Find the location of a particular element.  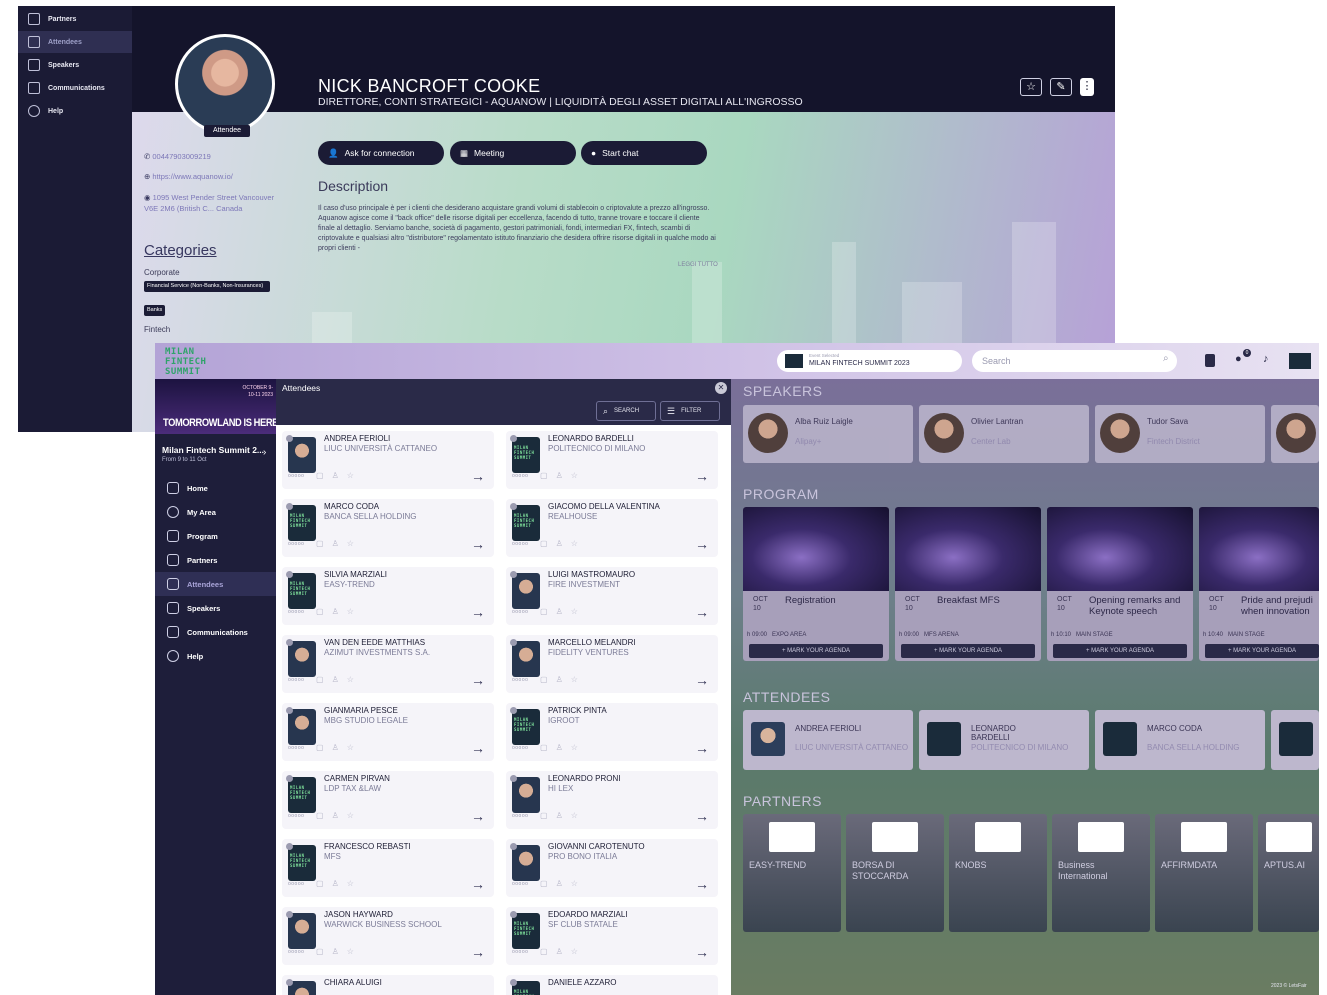

website-link: https://www.aquanow.io/ is located at coordinates (192, 176).